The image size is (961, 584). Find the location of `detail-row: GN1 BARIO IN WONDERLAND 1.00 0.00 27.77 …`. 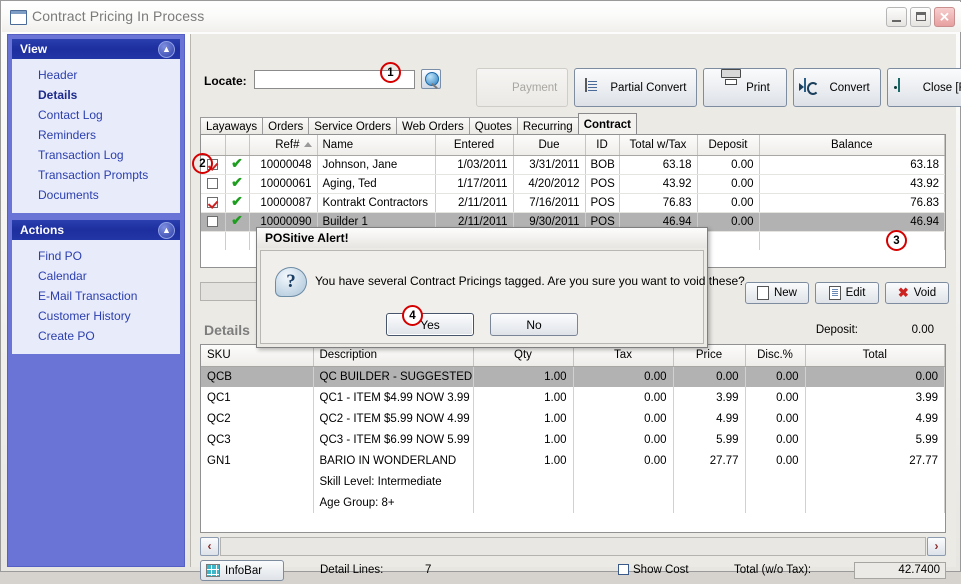

detail-row: GN1 BARIO IN WONDERLAND 1.00 0.00 27.77 … is located at coordinates (573, 460).